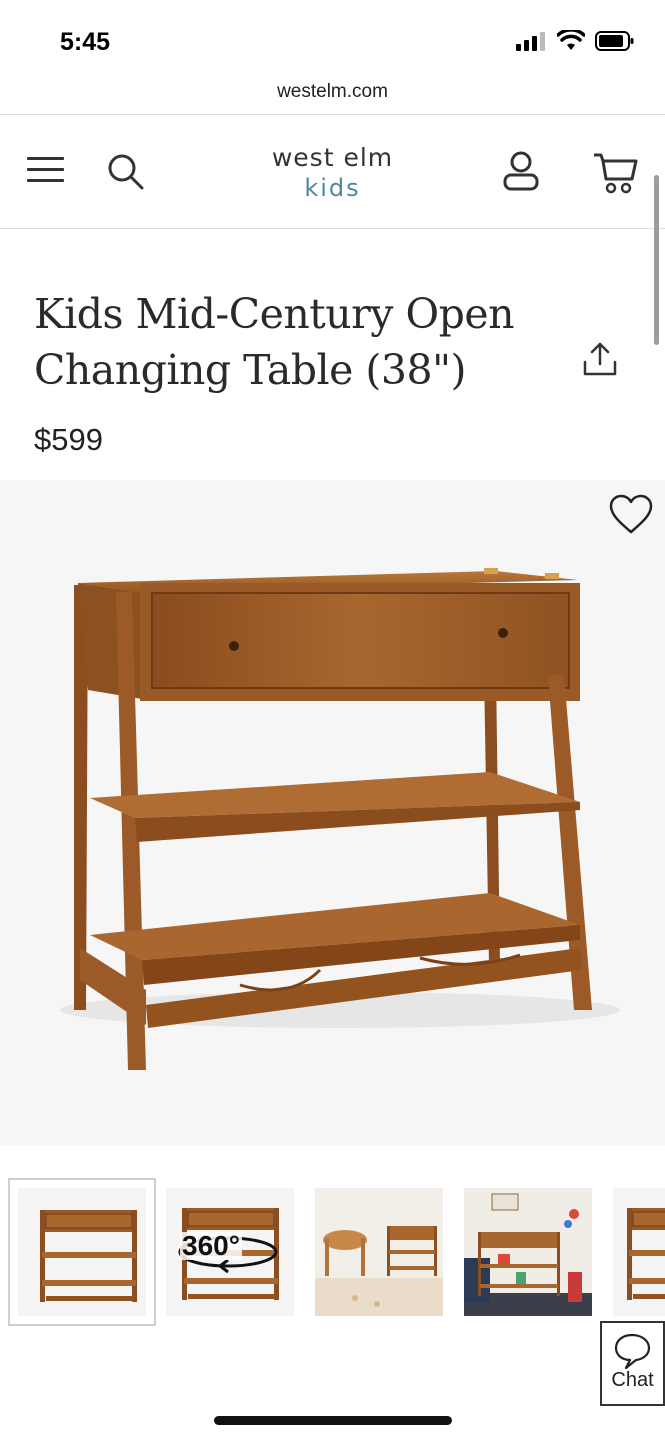  What do you see at coordinates (332, 40) in the screenshot?
I see `status-bar: 5:45` at bounding box center [332, 40].